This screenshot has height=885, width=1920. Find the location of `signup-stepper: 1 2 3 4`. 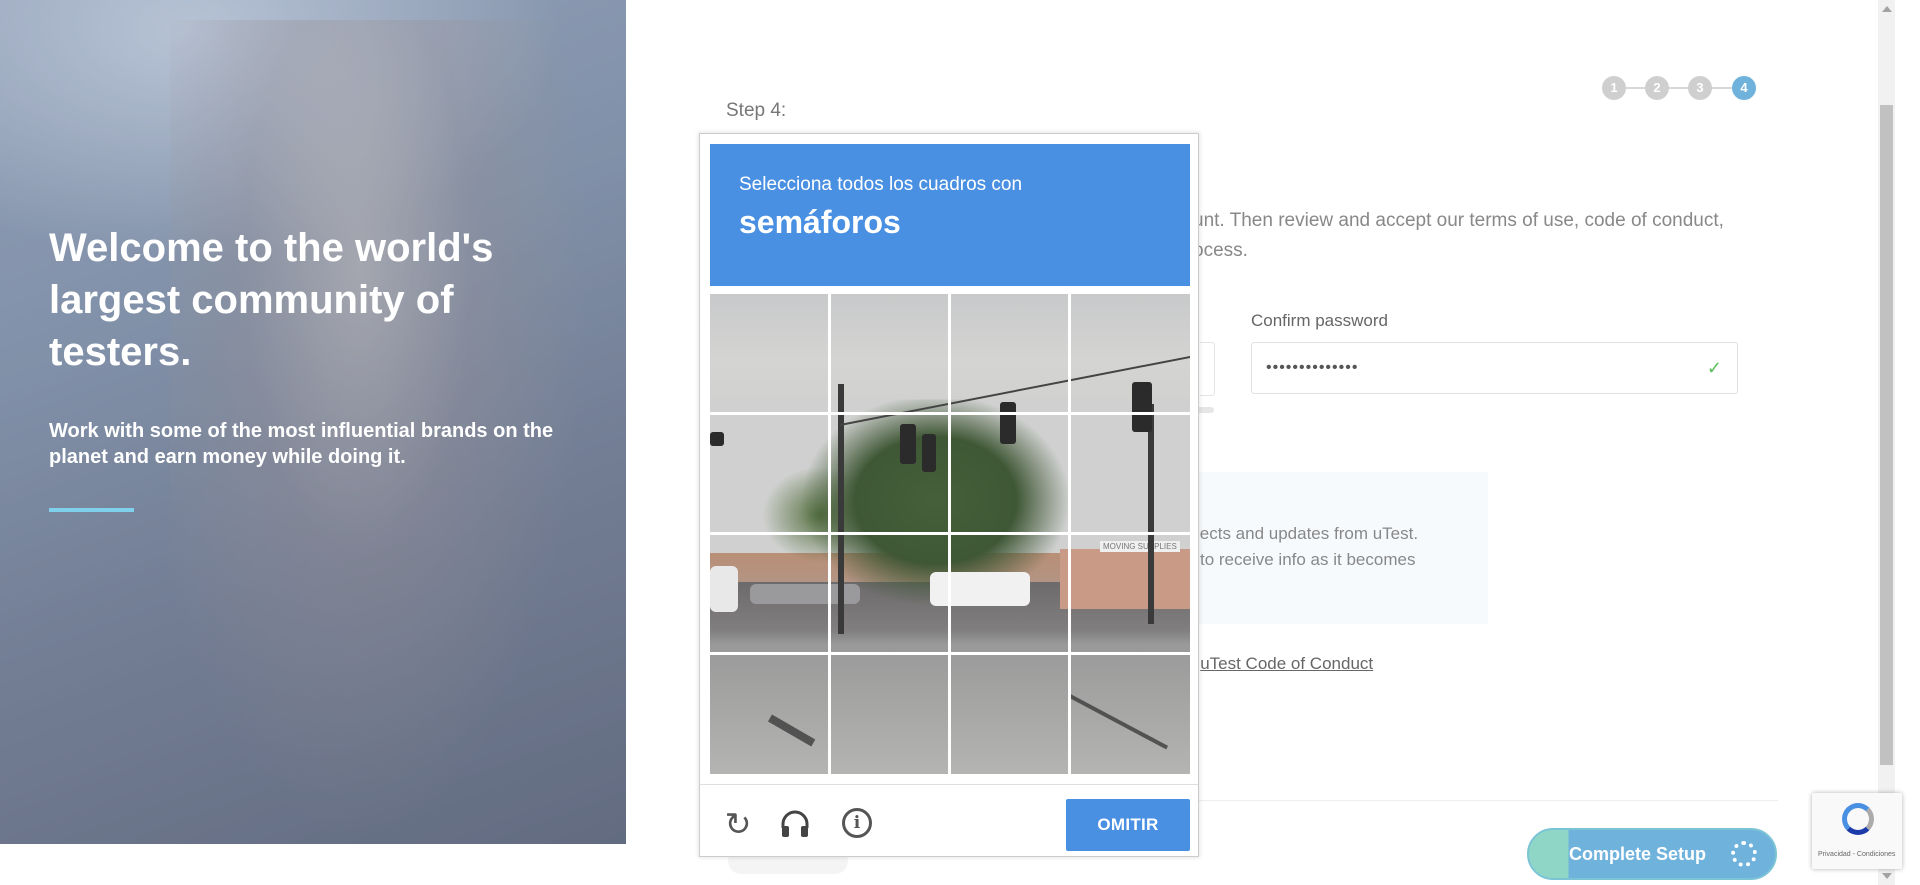

signup-stepper: 1 2 3 4 is located at coordinates (1682, 88).